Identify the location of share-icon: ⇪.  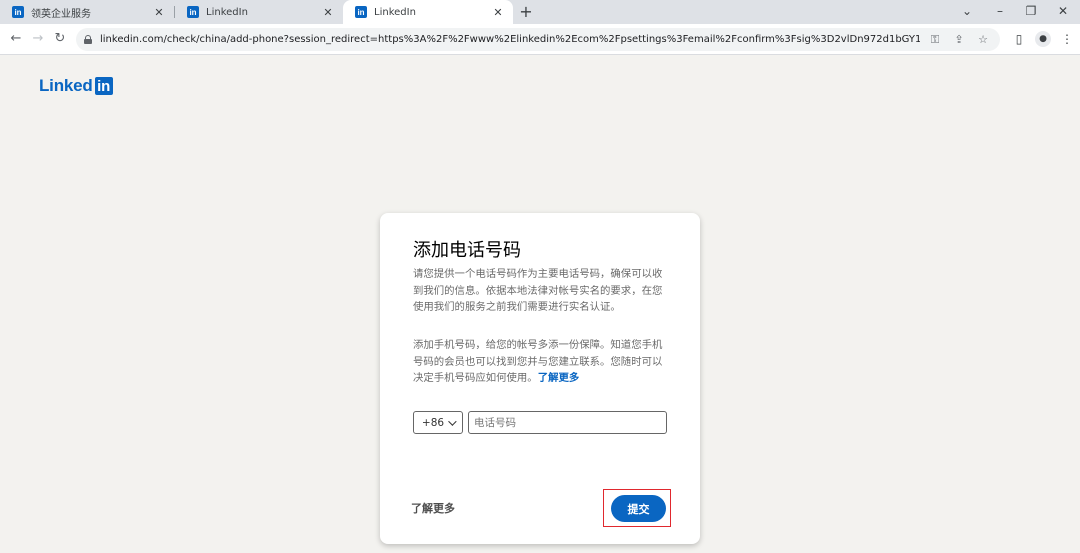
(959, 39).